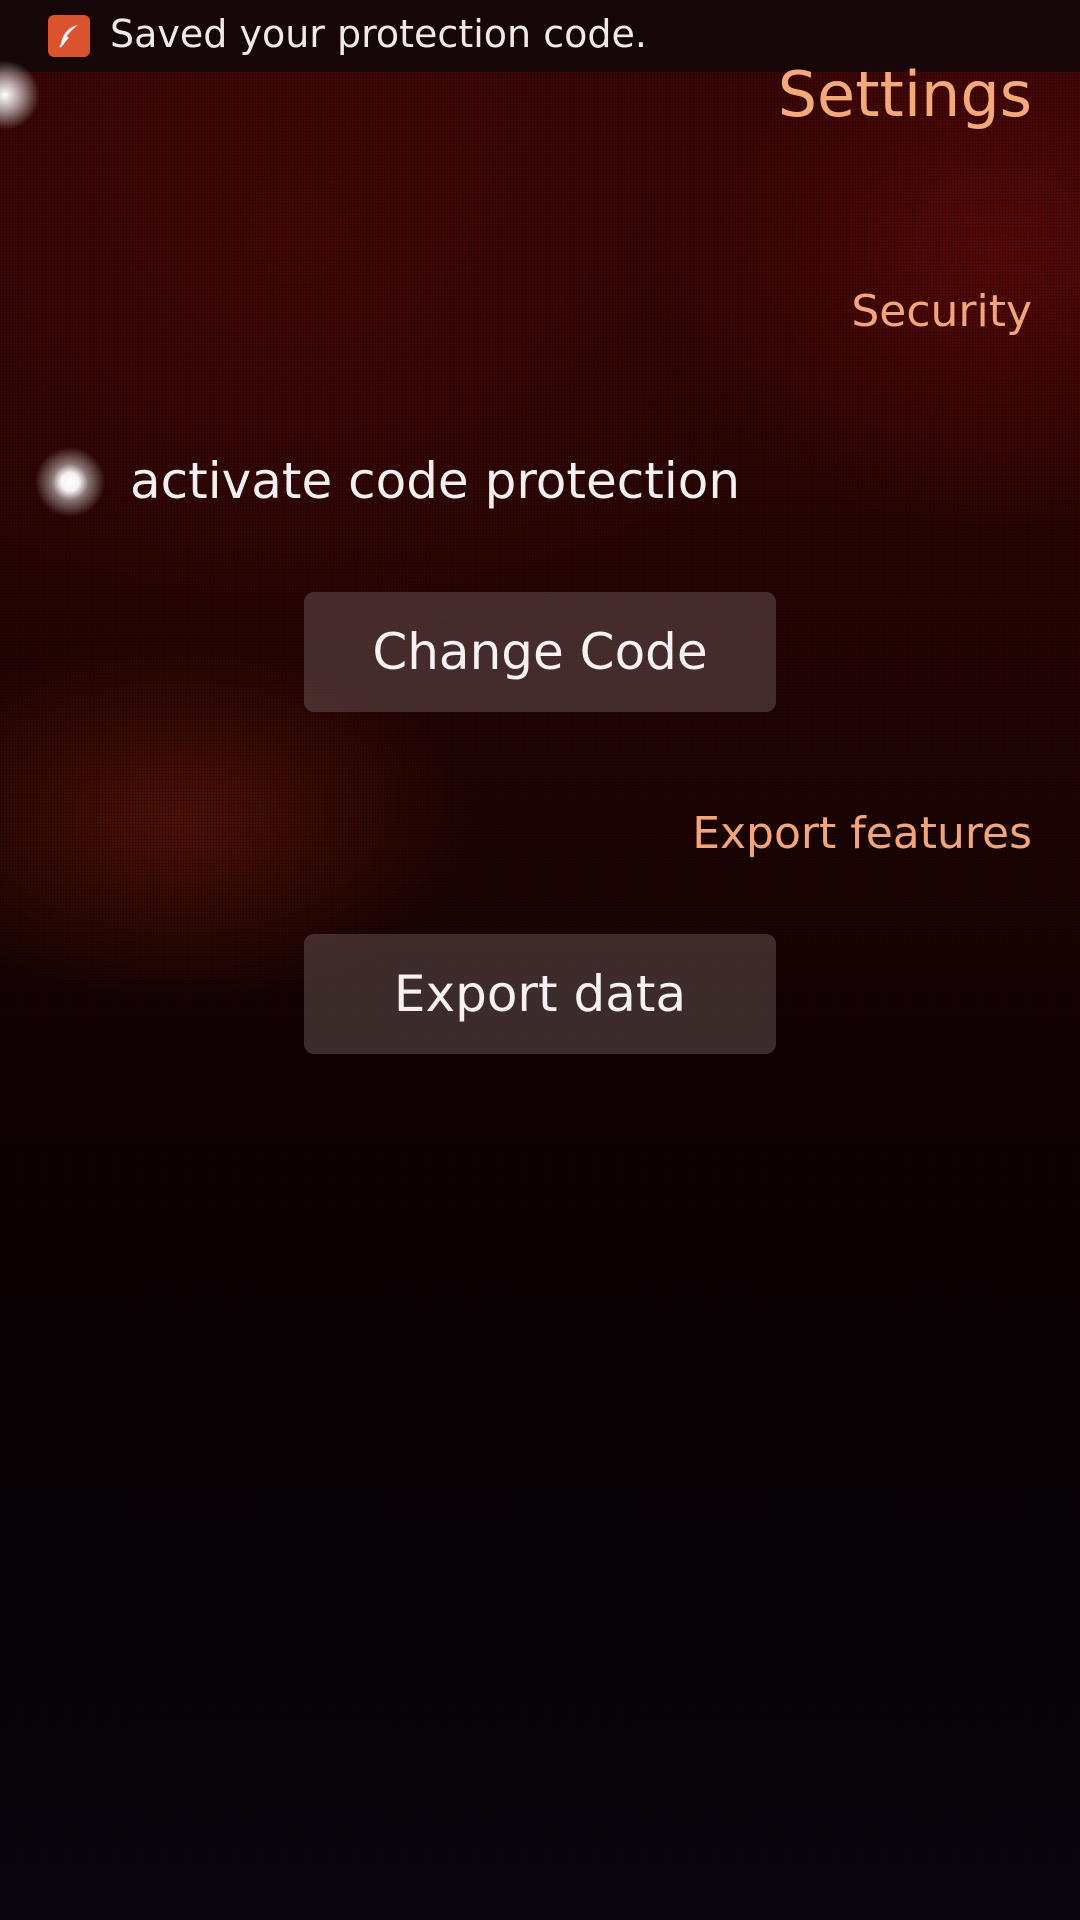 The width and height of the screenshot is (1080, 1920). What do you see at coordinates (540, 994) in the screenshot?
I see `export-data-button: Export data` at bounding box center [540, 994].